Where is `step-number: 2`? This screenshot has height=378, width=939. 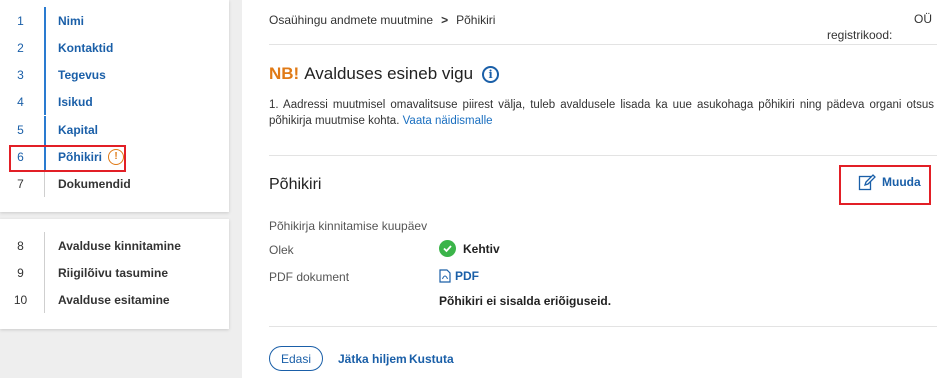
step-number: 2 is located at coordinates (20, 47).